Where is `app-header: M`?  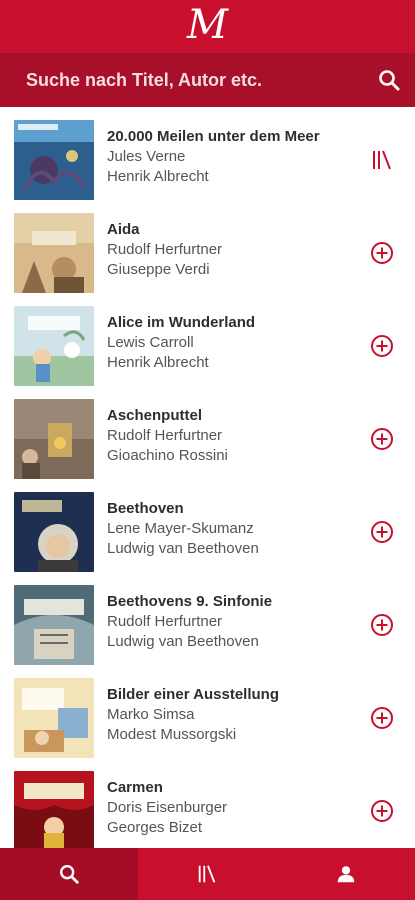 app-header: M is located at coordinates (207, 26).